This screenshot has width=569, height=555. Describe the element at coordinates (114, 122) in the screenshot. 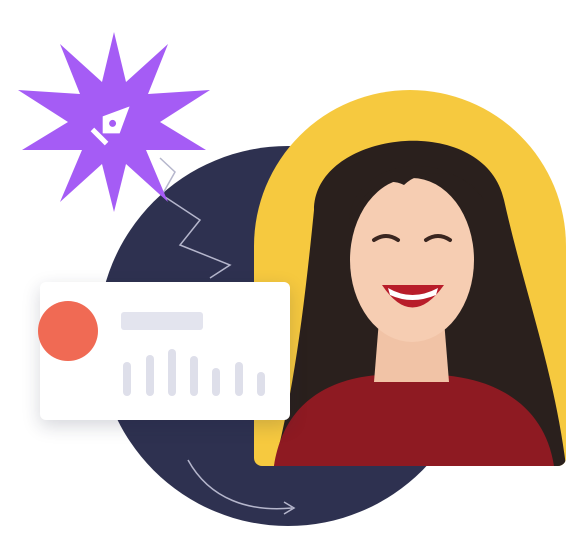

I see `pen-tool-icon` at that location.